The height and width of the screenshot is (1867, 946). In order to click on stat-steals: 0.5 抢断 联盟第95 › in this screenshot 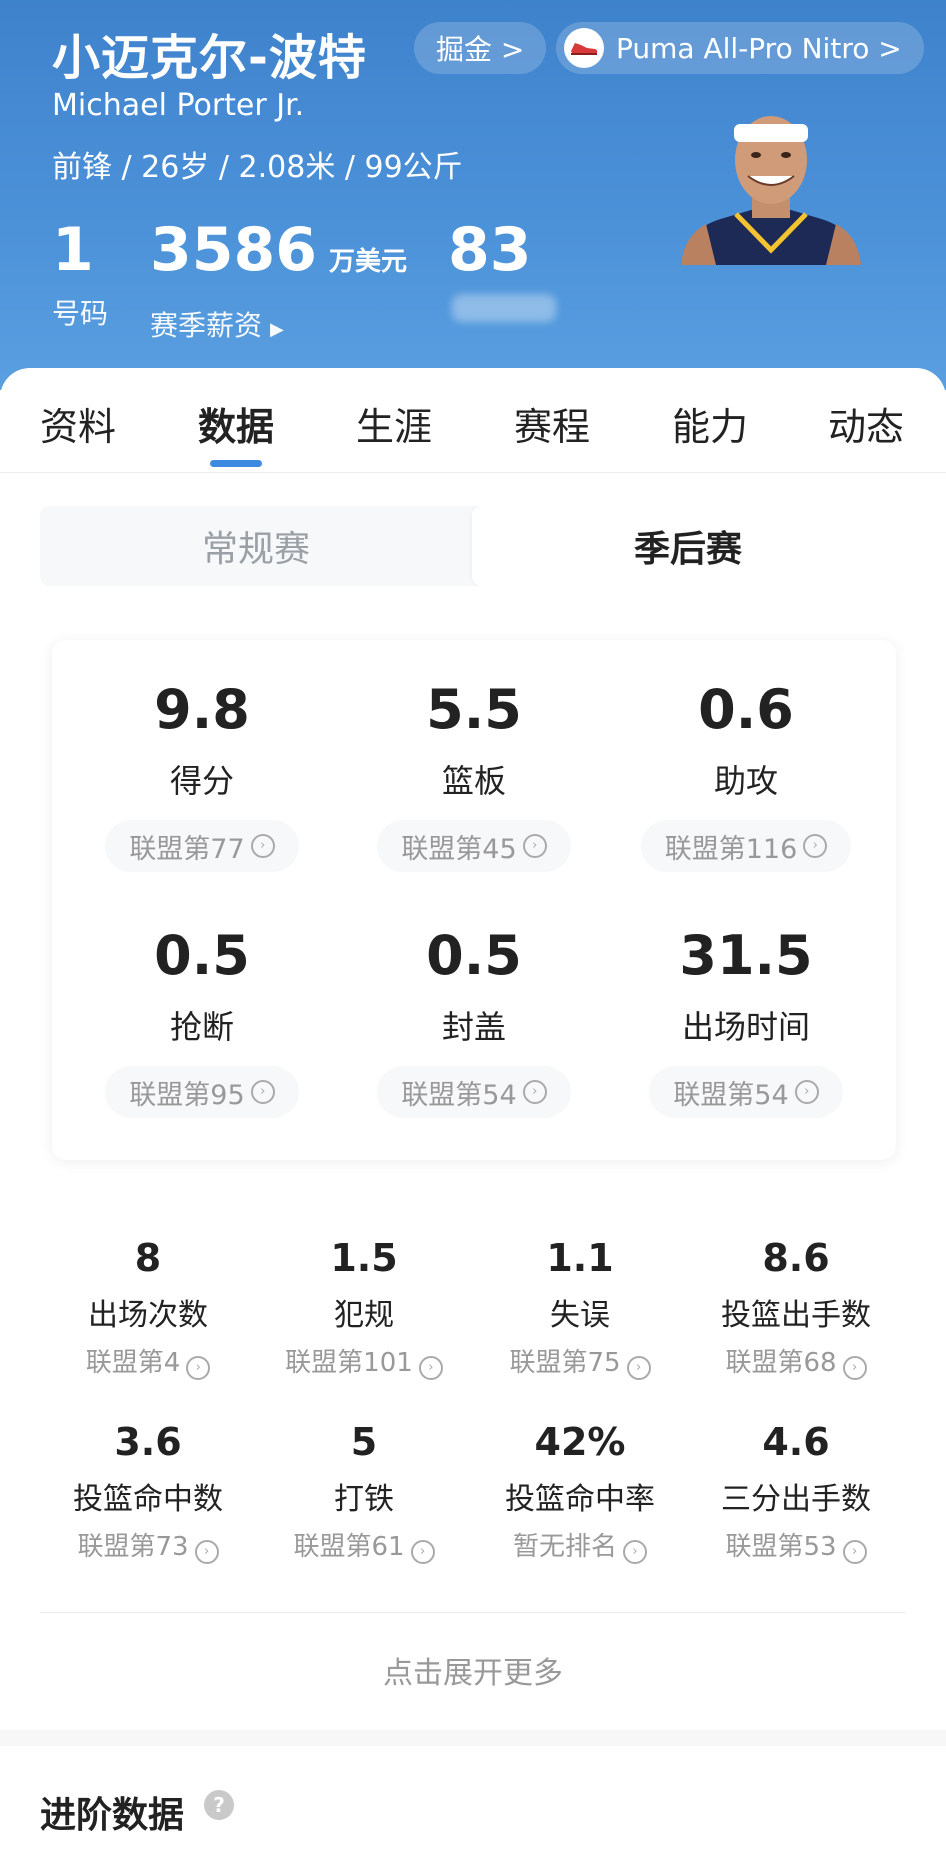, I will do `click(202, 1022)`.